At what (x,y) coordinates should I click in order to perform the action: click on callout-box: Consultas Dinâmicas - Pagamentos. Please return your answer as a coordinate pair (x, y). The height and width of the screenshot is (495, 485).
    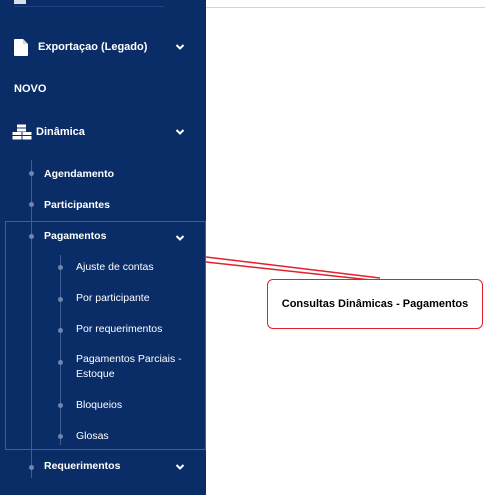
    Looking at the image, I should click on (375, 304).